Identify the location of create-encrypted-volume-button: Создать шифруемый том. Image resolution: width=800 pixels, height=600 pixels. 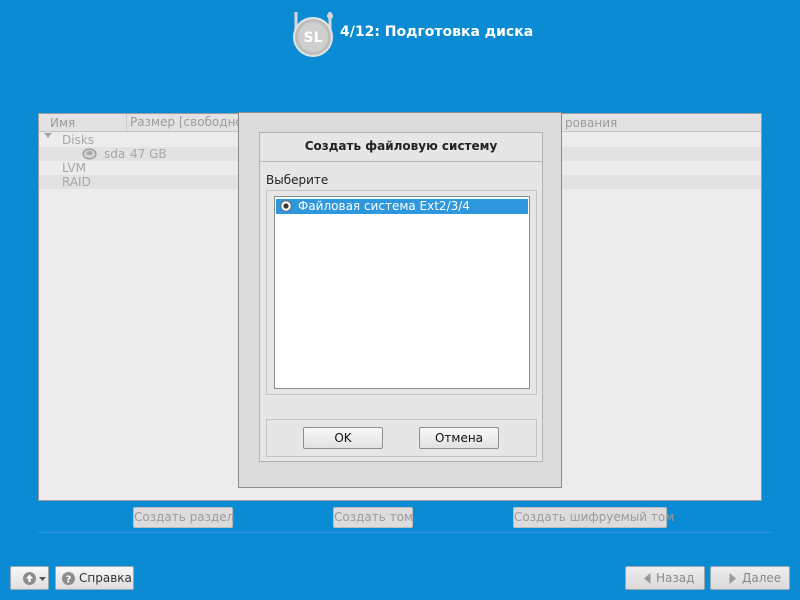
(593, 517).